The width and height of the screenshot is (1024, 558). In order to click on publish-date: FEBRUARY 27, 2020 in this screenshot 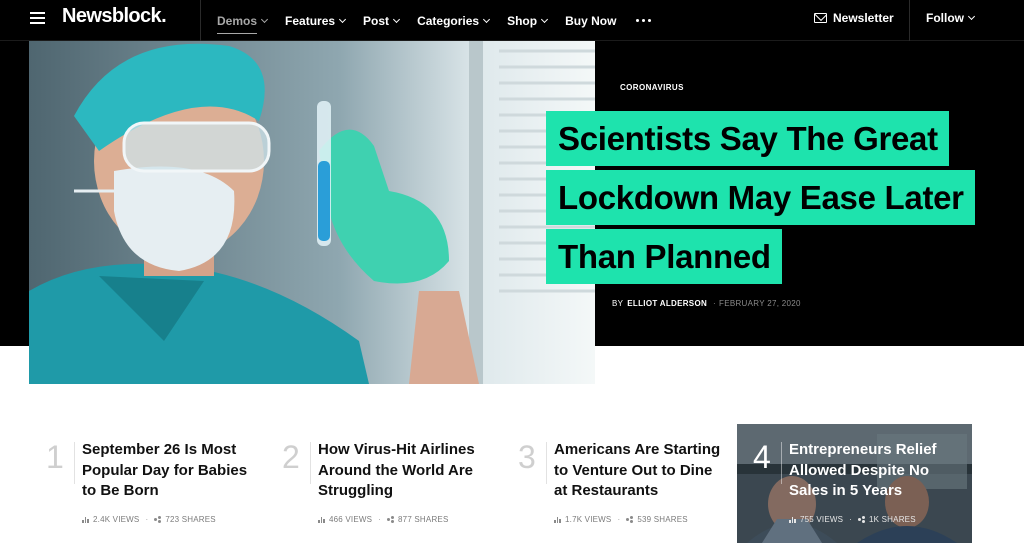, I will do `click(760, 303)`.